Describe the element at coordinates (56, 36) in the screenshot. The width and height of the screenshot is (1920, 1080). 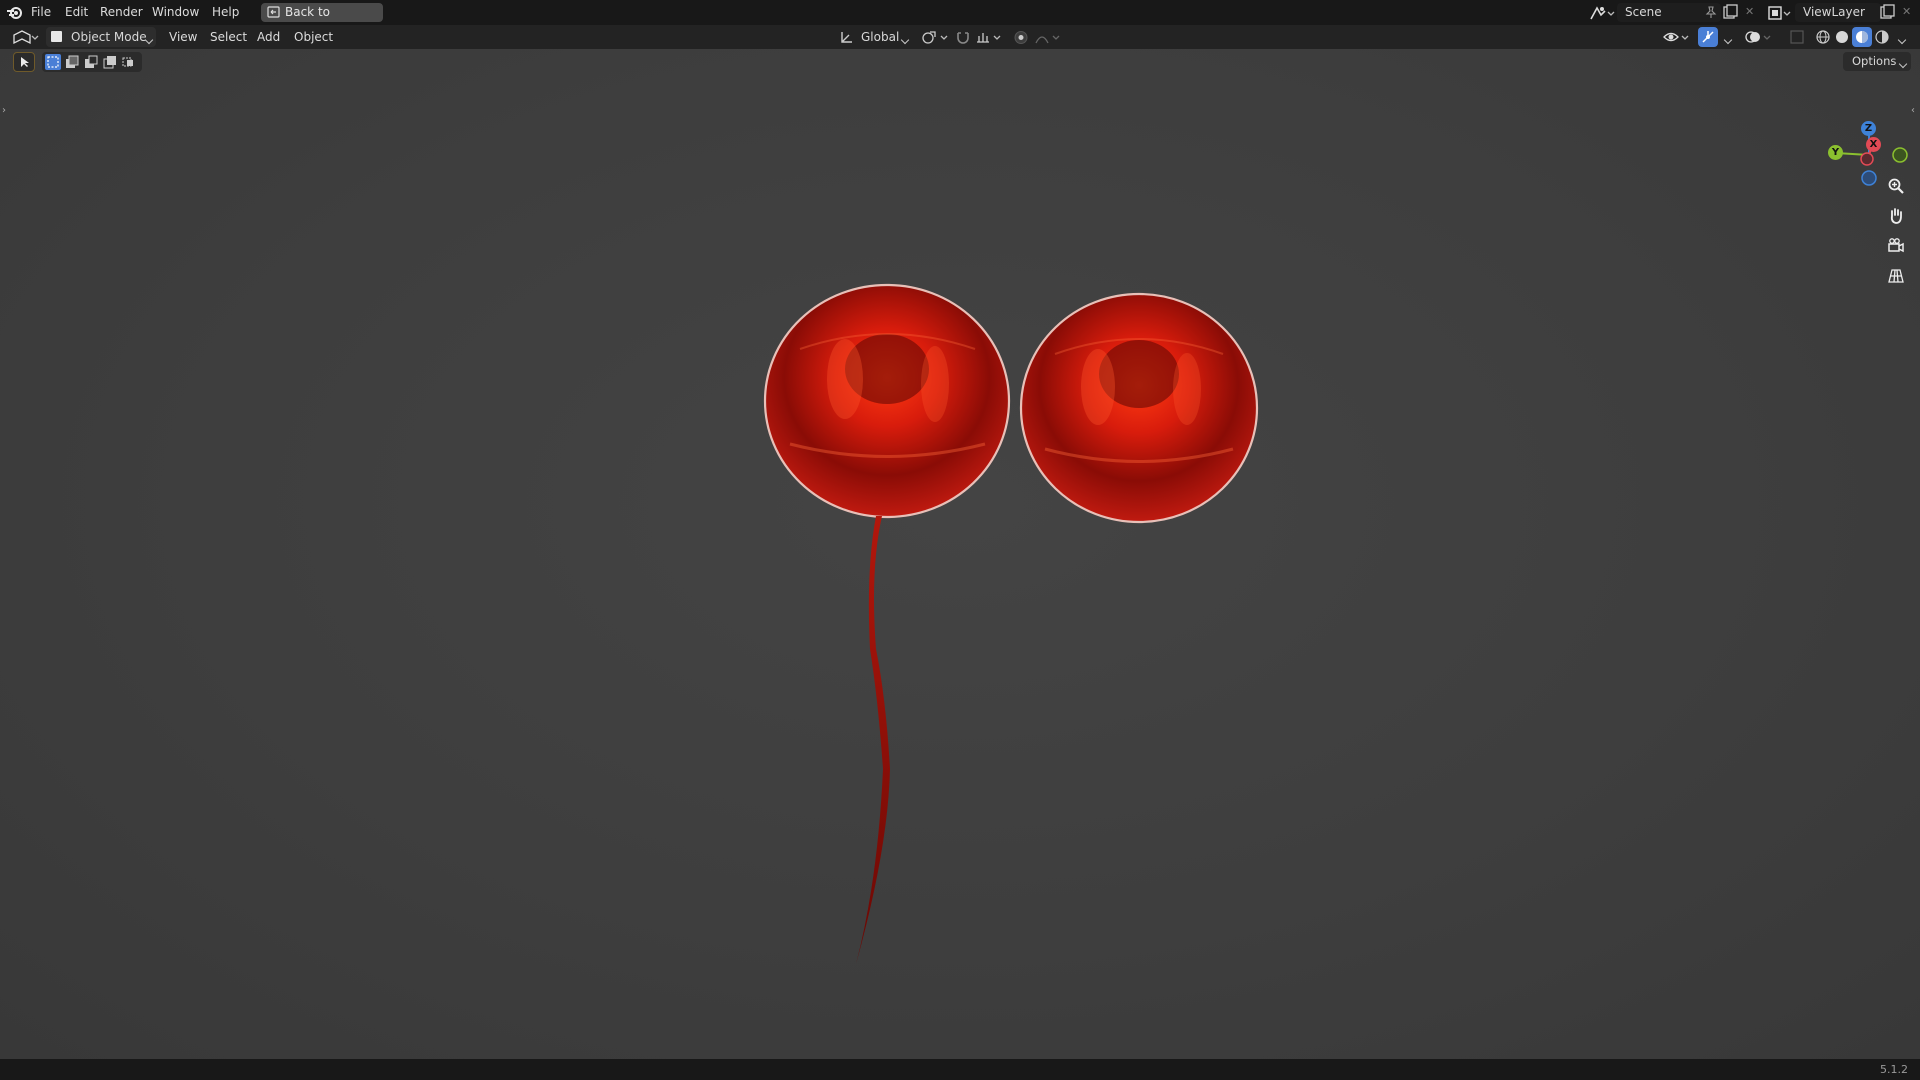
I see `object-mode-icon` at that location.